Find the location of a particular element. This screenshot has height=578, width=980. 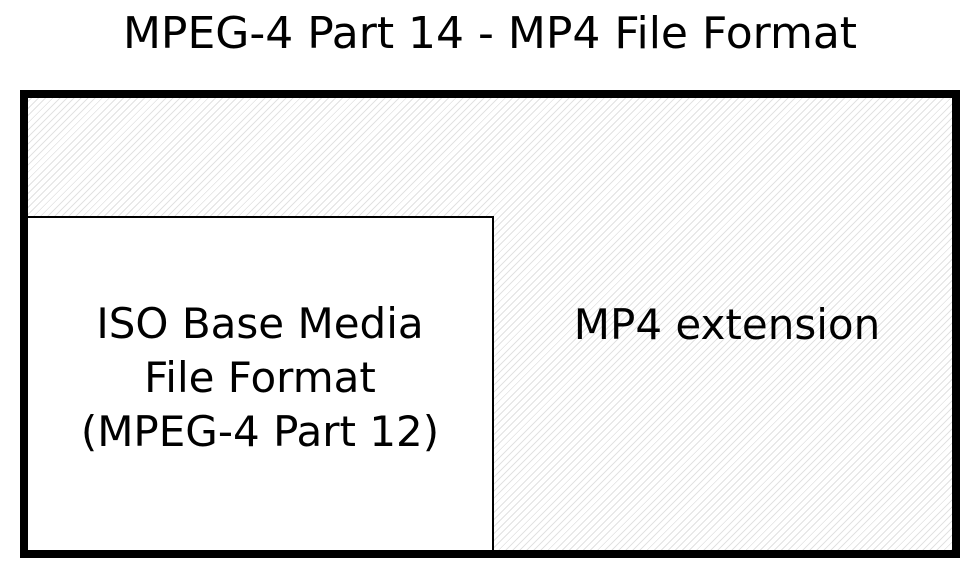

diagram-title: MPEG-4 Part 14 - MP4 File Format is located at coordinates (490, 33).